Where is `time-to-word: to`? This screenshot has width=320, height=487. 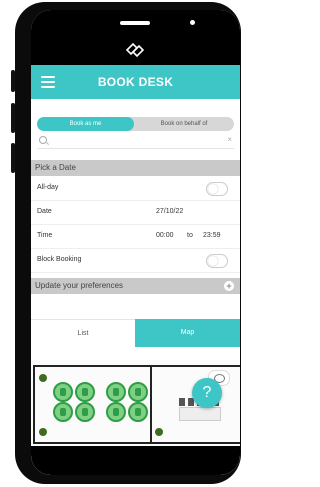
time-to-word: to is located at coordinates (190, 235).